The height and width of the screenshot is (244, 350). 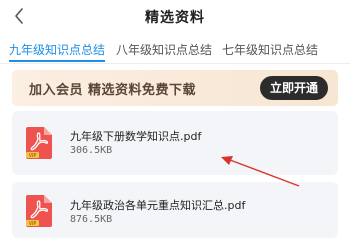 What do you see at coordinates (293, 88) in the screenshot?
I see `join-now-button: 立即开通` at bounding box center [293, 88].